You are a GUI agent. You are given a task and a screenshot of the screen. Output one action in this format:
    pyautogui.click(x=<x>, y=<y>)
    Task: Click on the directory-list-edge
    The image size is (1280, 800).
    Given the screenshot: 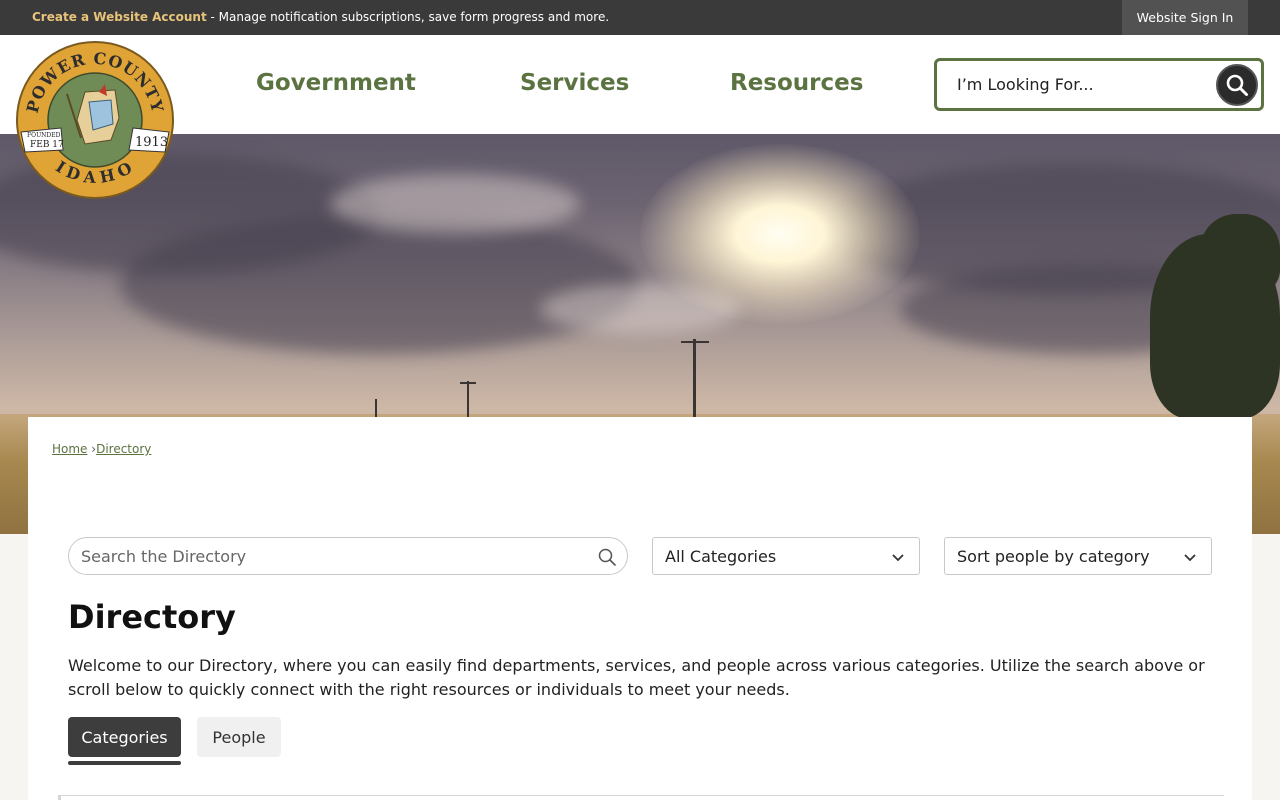 What is the action you would take?
    pyautogui.click(x=59, y=797)
    